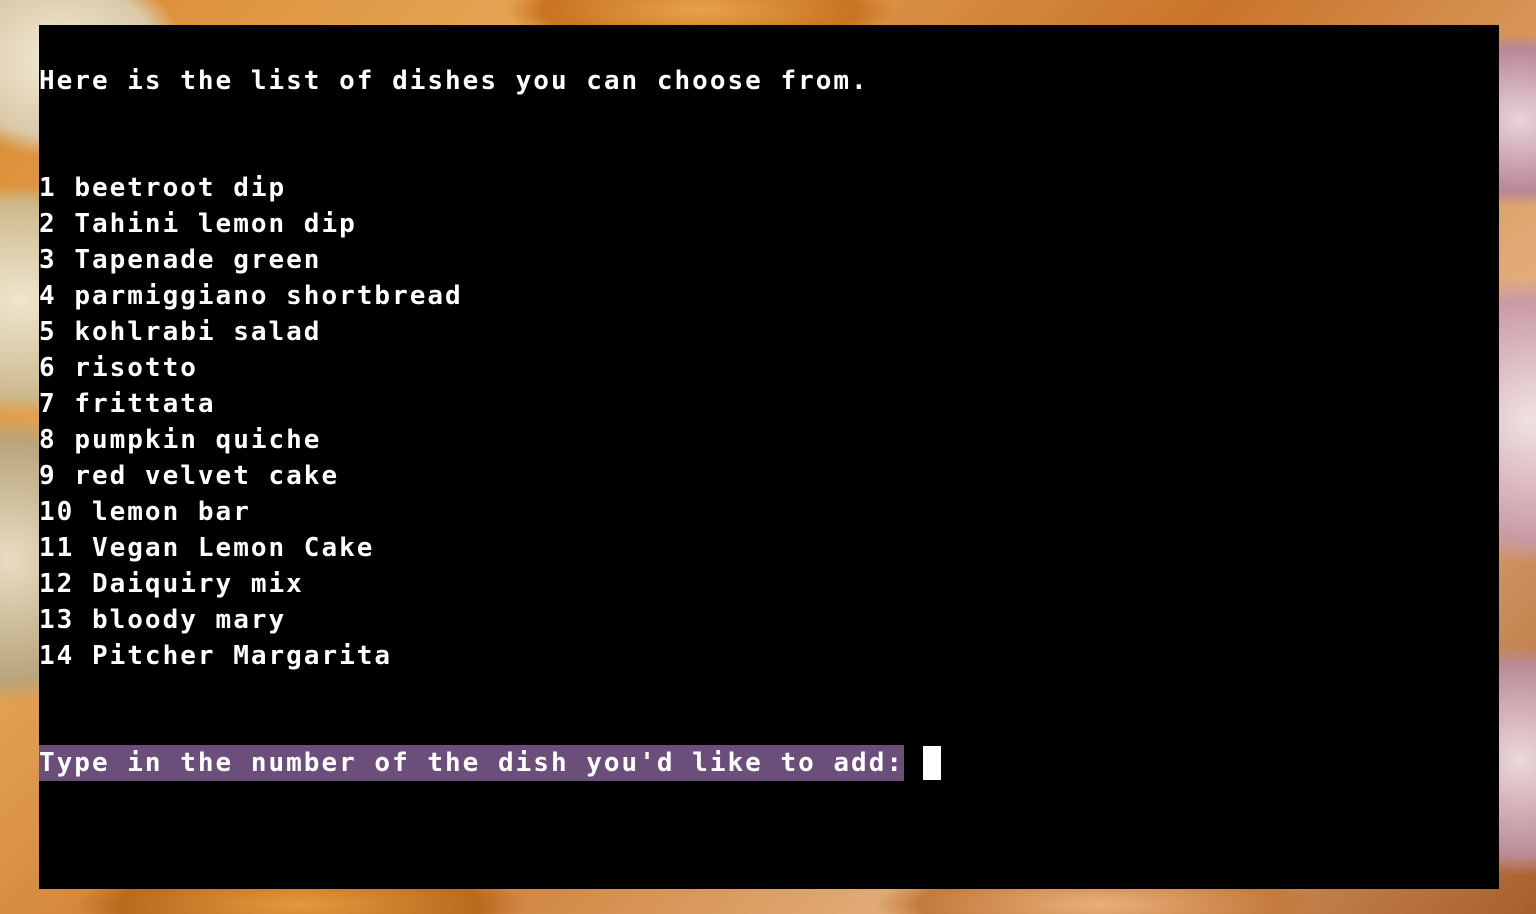  I want to click on dish-number: 1, so click(48, 188).